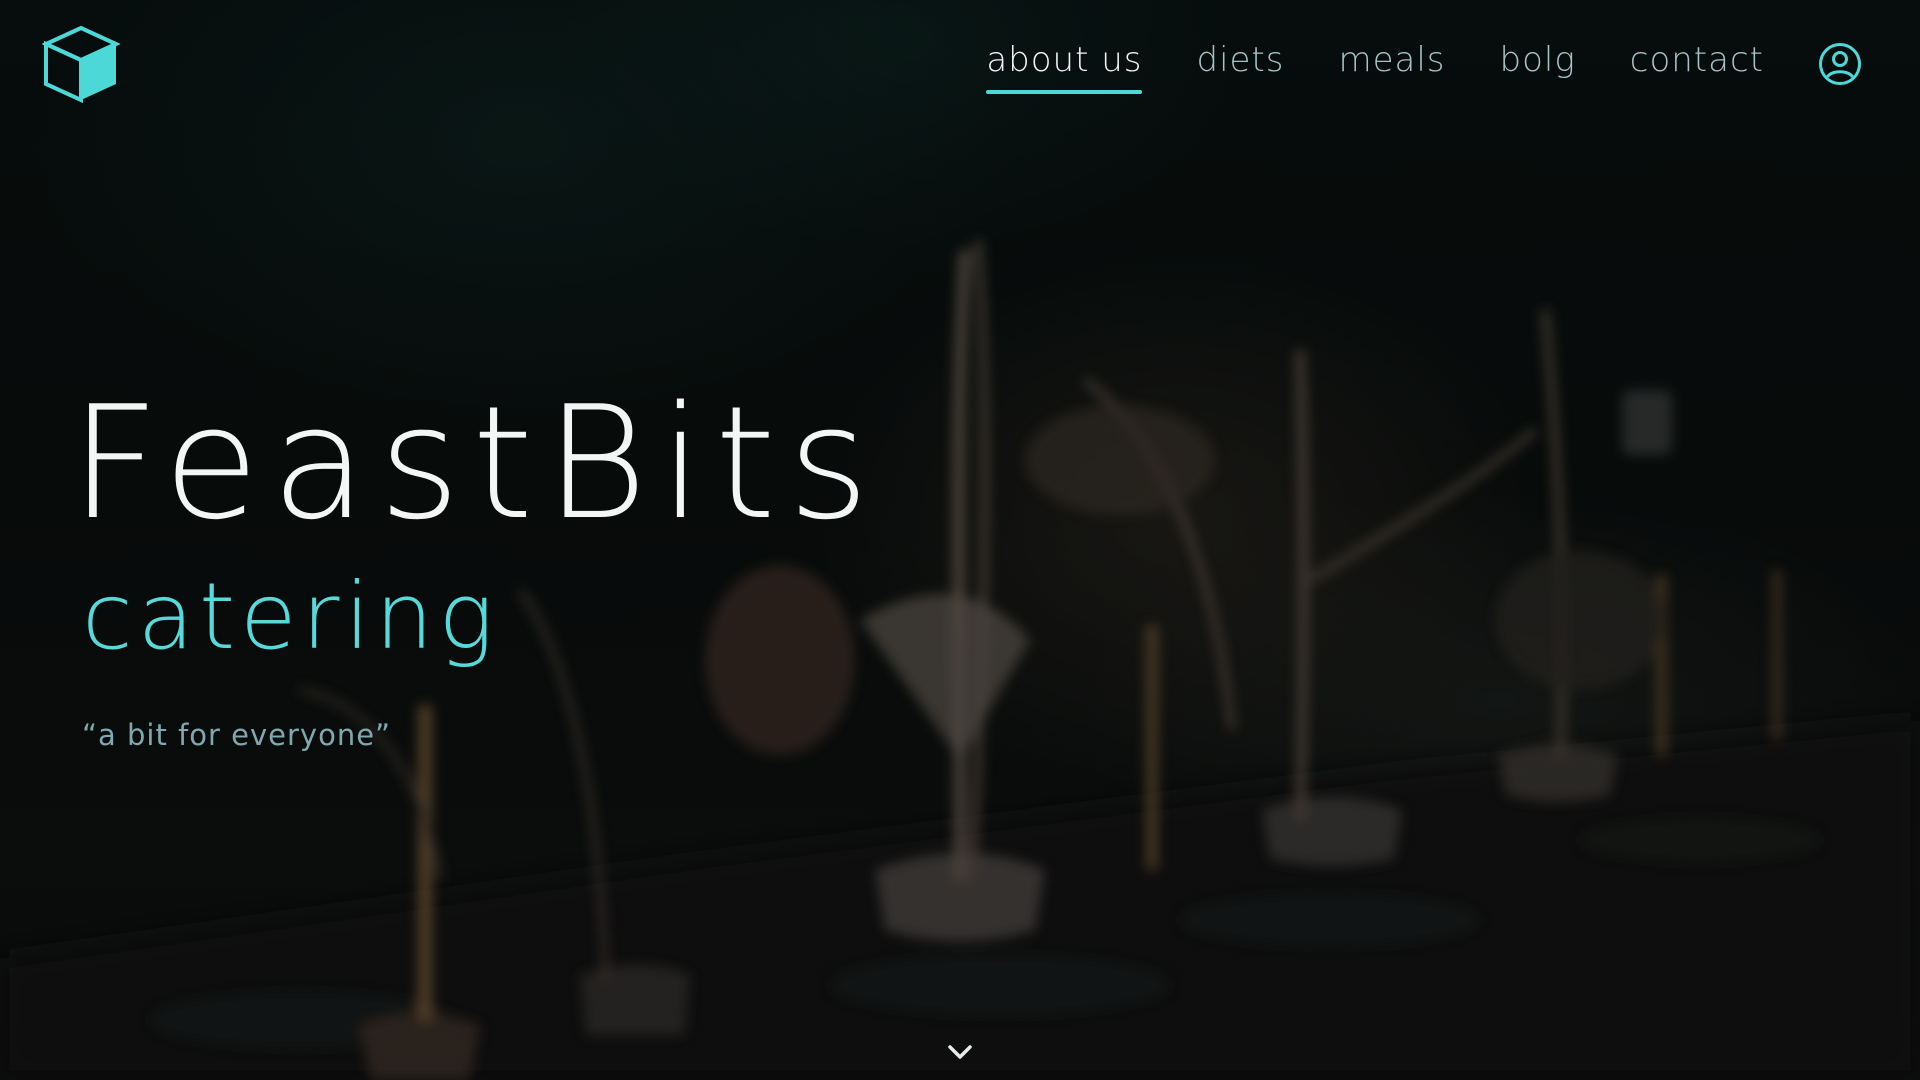  I want to click on nav-item-diets: diets, so click(1240, 65).